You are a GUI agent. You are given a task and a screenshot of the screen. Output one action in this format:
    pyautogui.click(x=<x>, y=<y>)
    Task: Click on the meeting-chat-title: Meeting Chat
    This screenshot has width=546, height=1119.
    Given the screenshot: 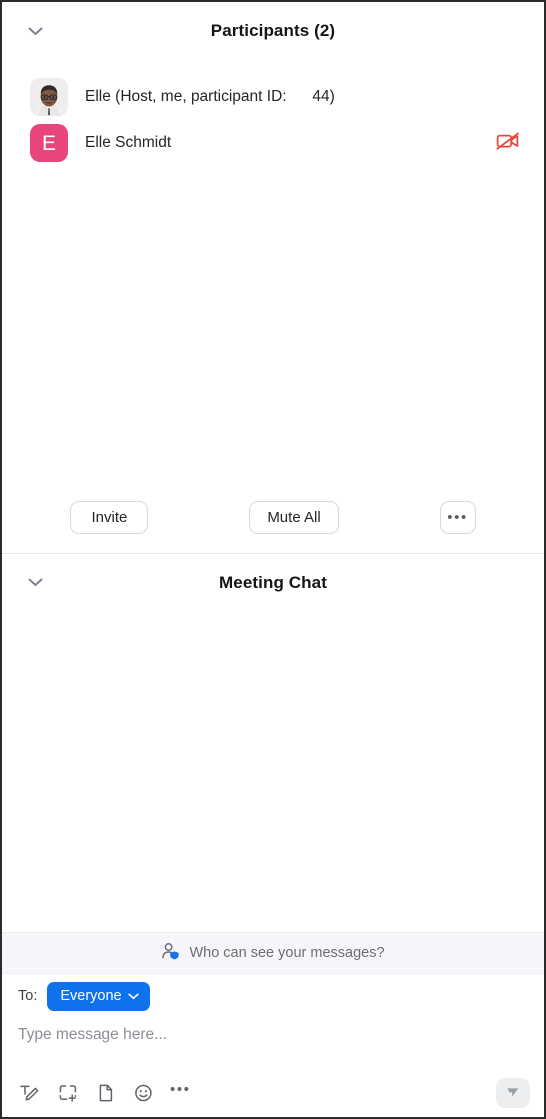 What is the action you would take?
    pyautogui.click(x=273, y=582)
    